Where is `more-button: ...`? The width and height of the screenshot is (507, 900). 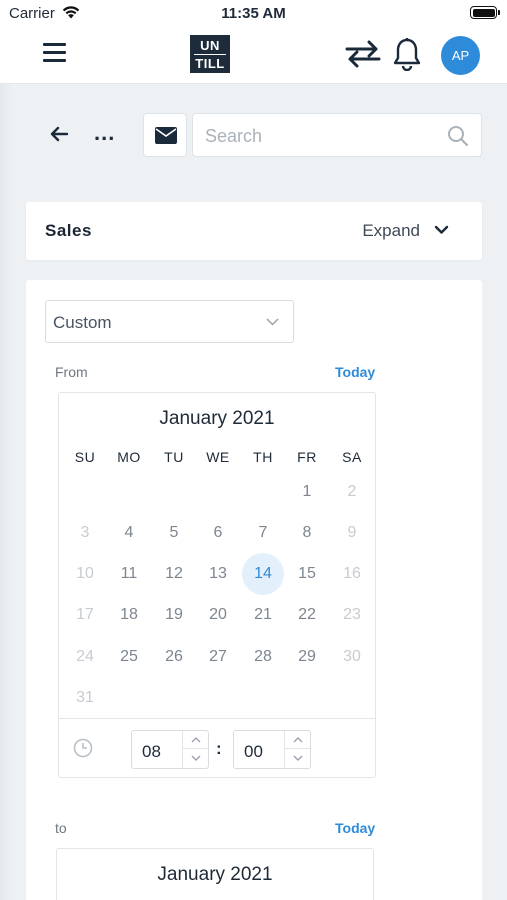
more-button: ... is located at coordinates (104, 133).